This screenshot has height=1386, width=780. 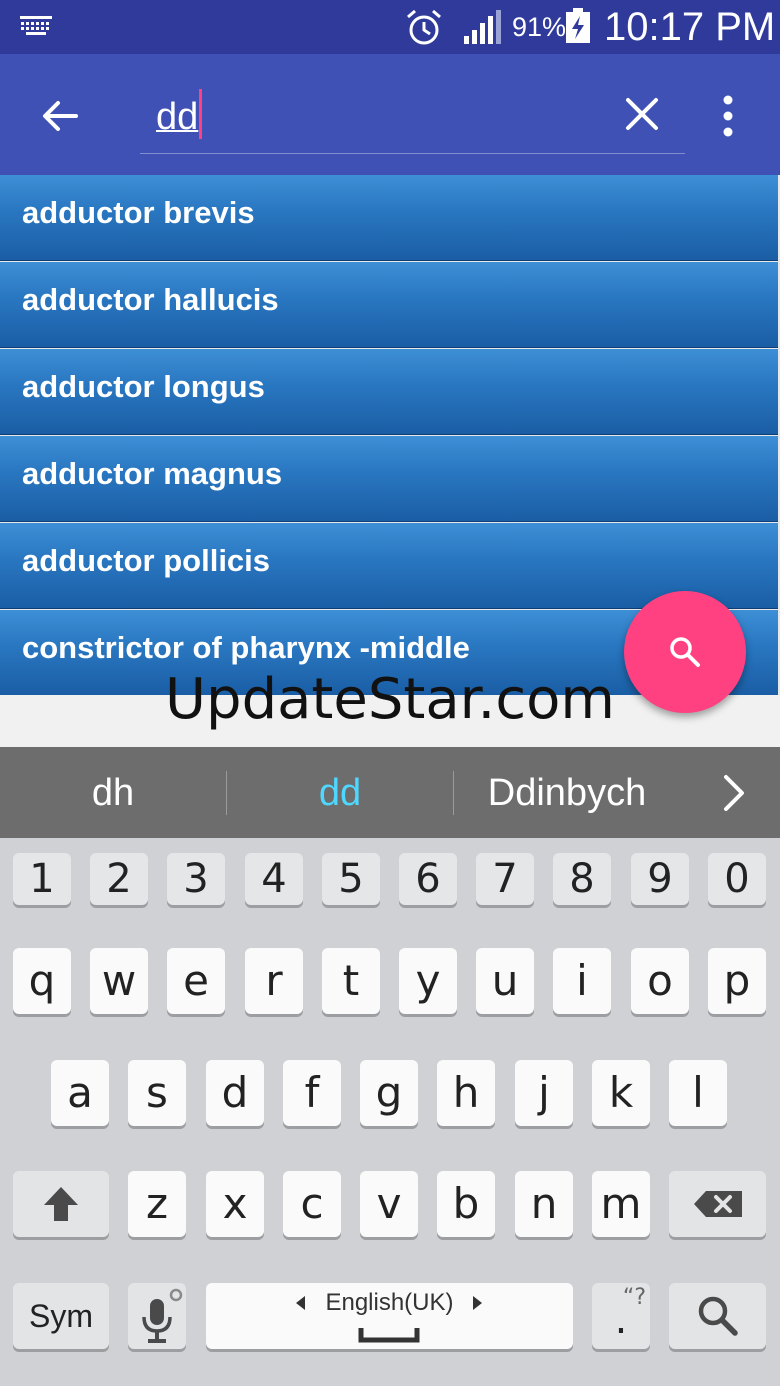 I want to click on alarm-icon, so click(x=424, y=27).